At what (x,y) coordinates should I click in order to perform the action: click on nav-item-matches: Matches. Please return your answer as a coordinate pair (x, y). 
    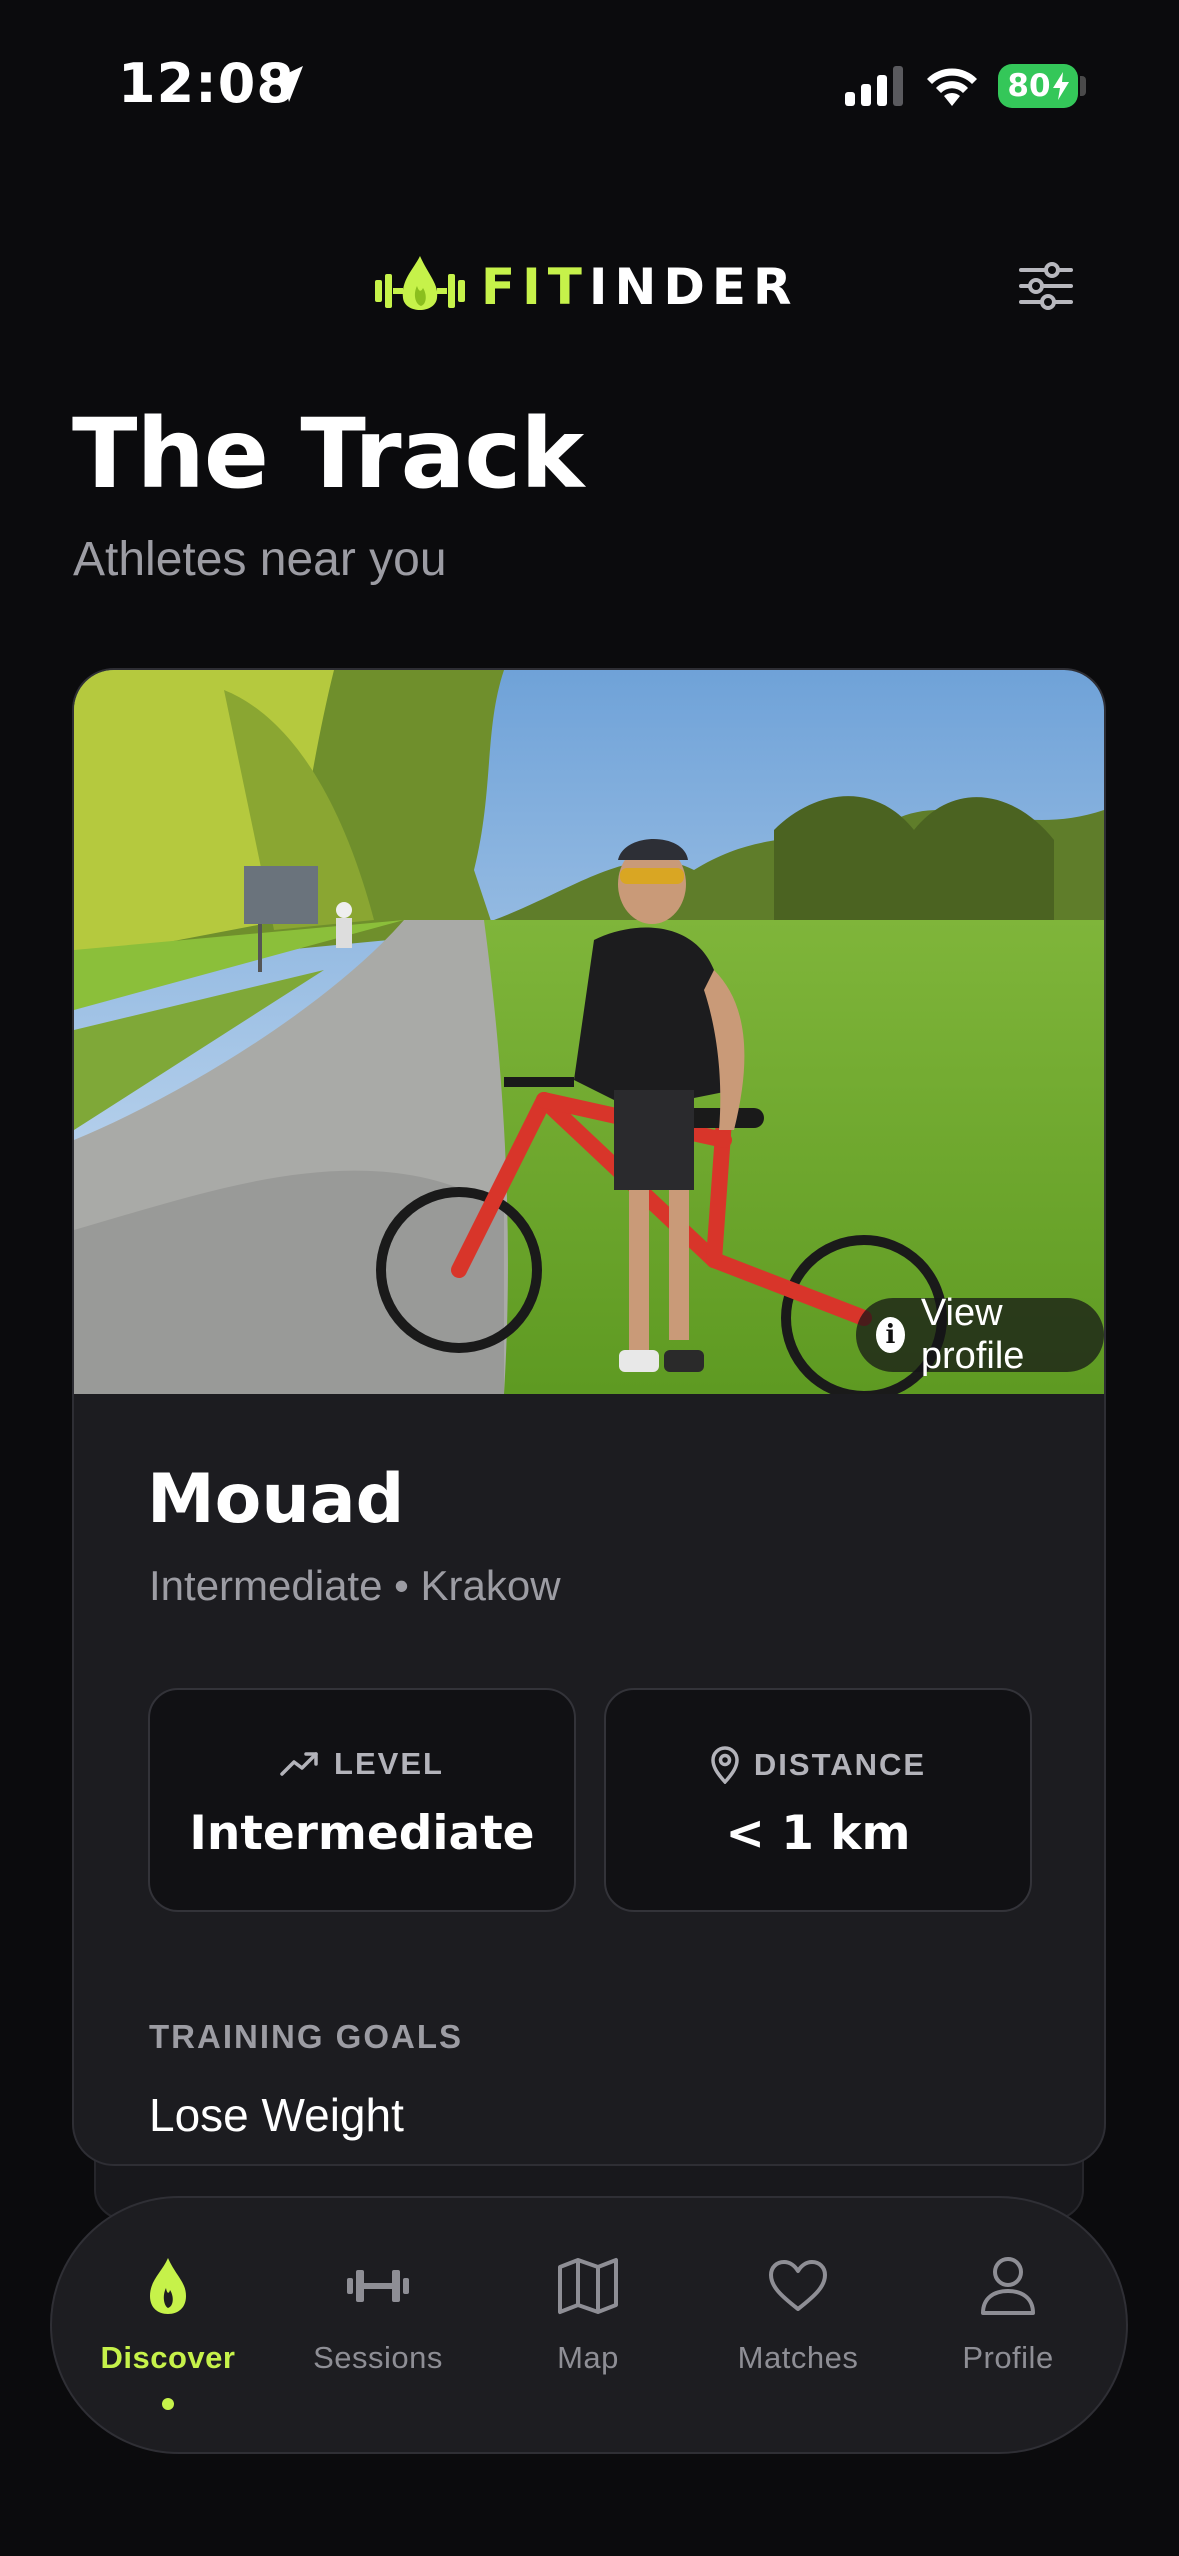
    Looking at the image, I should click on (798, 2325).